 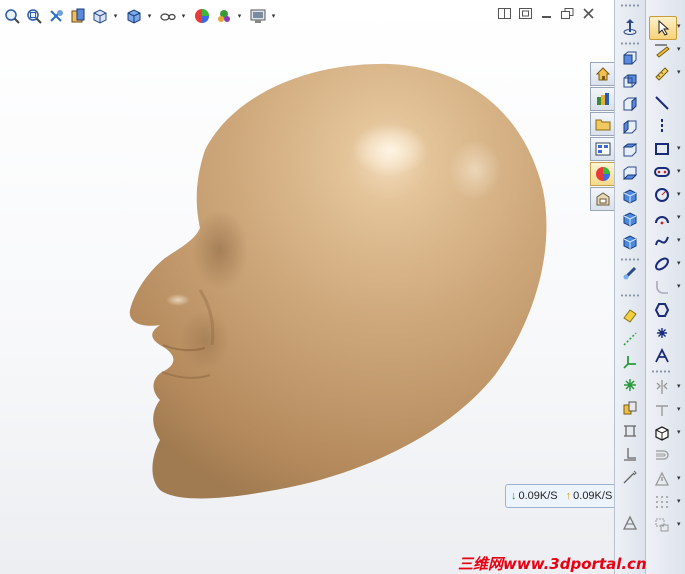 What do you see at coordinates (679, 501) in the screenshot?
I see `grid-dropdown: ▾` at bounding box center [679, 501].